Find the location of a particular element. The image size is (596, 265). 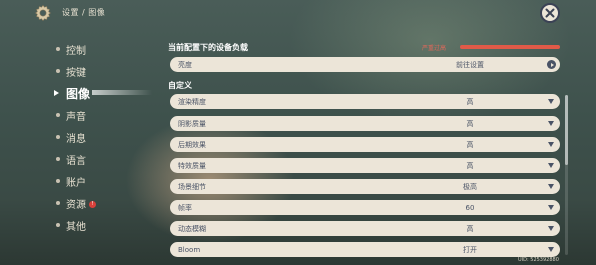

sidebar-item-graphics: 图像 is located at coordinates (102, 93).